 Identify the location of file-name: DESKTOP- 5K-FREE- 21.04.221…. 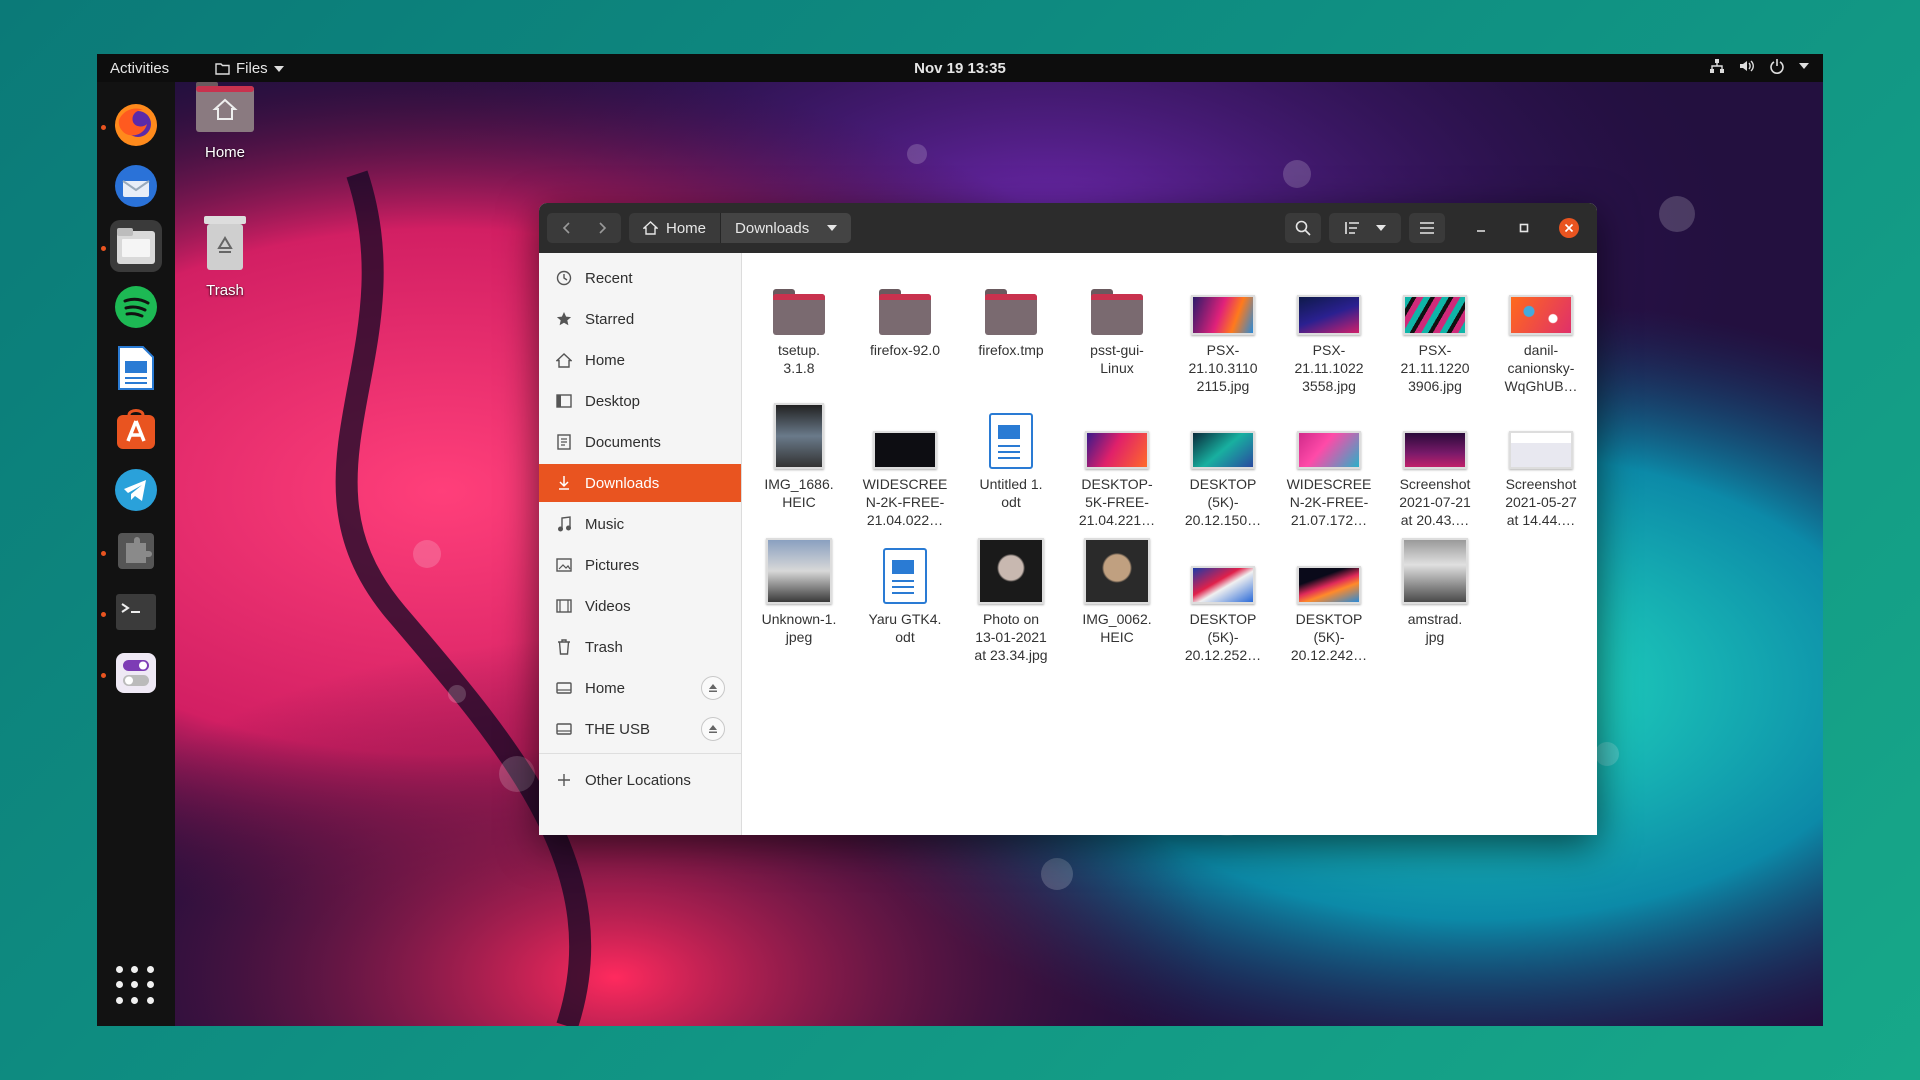
(1117, 502).